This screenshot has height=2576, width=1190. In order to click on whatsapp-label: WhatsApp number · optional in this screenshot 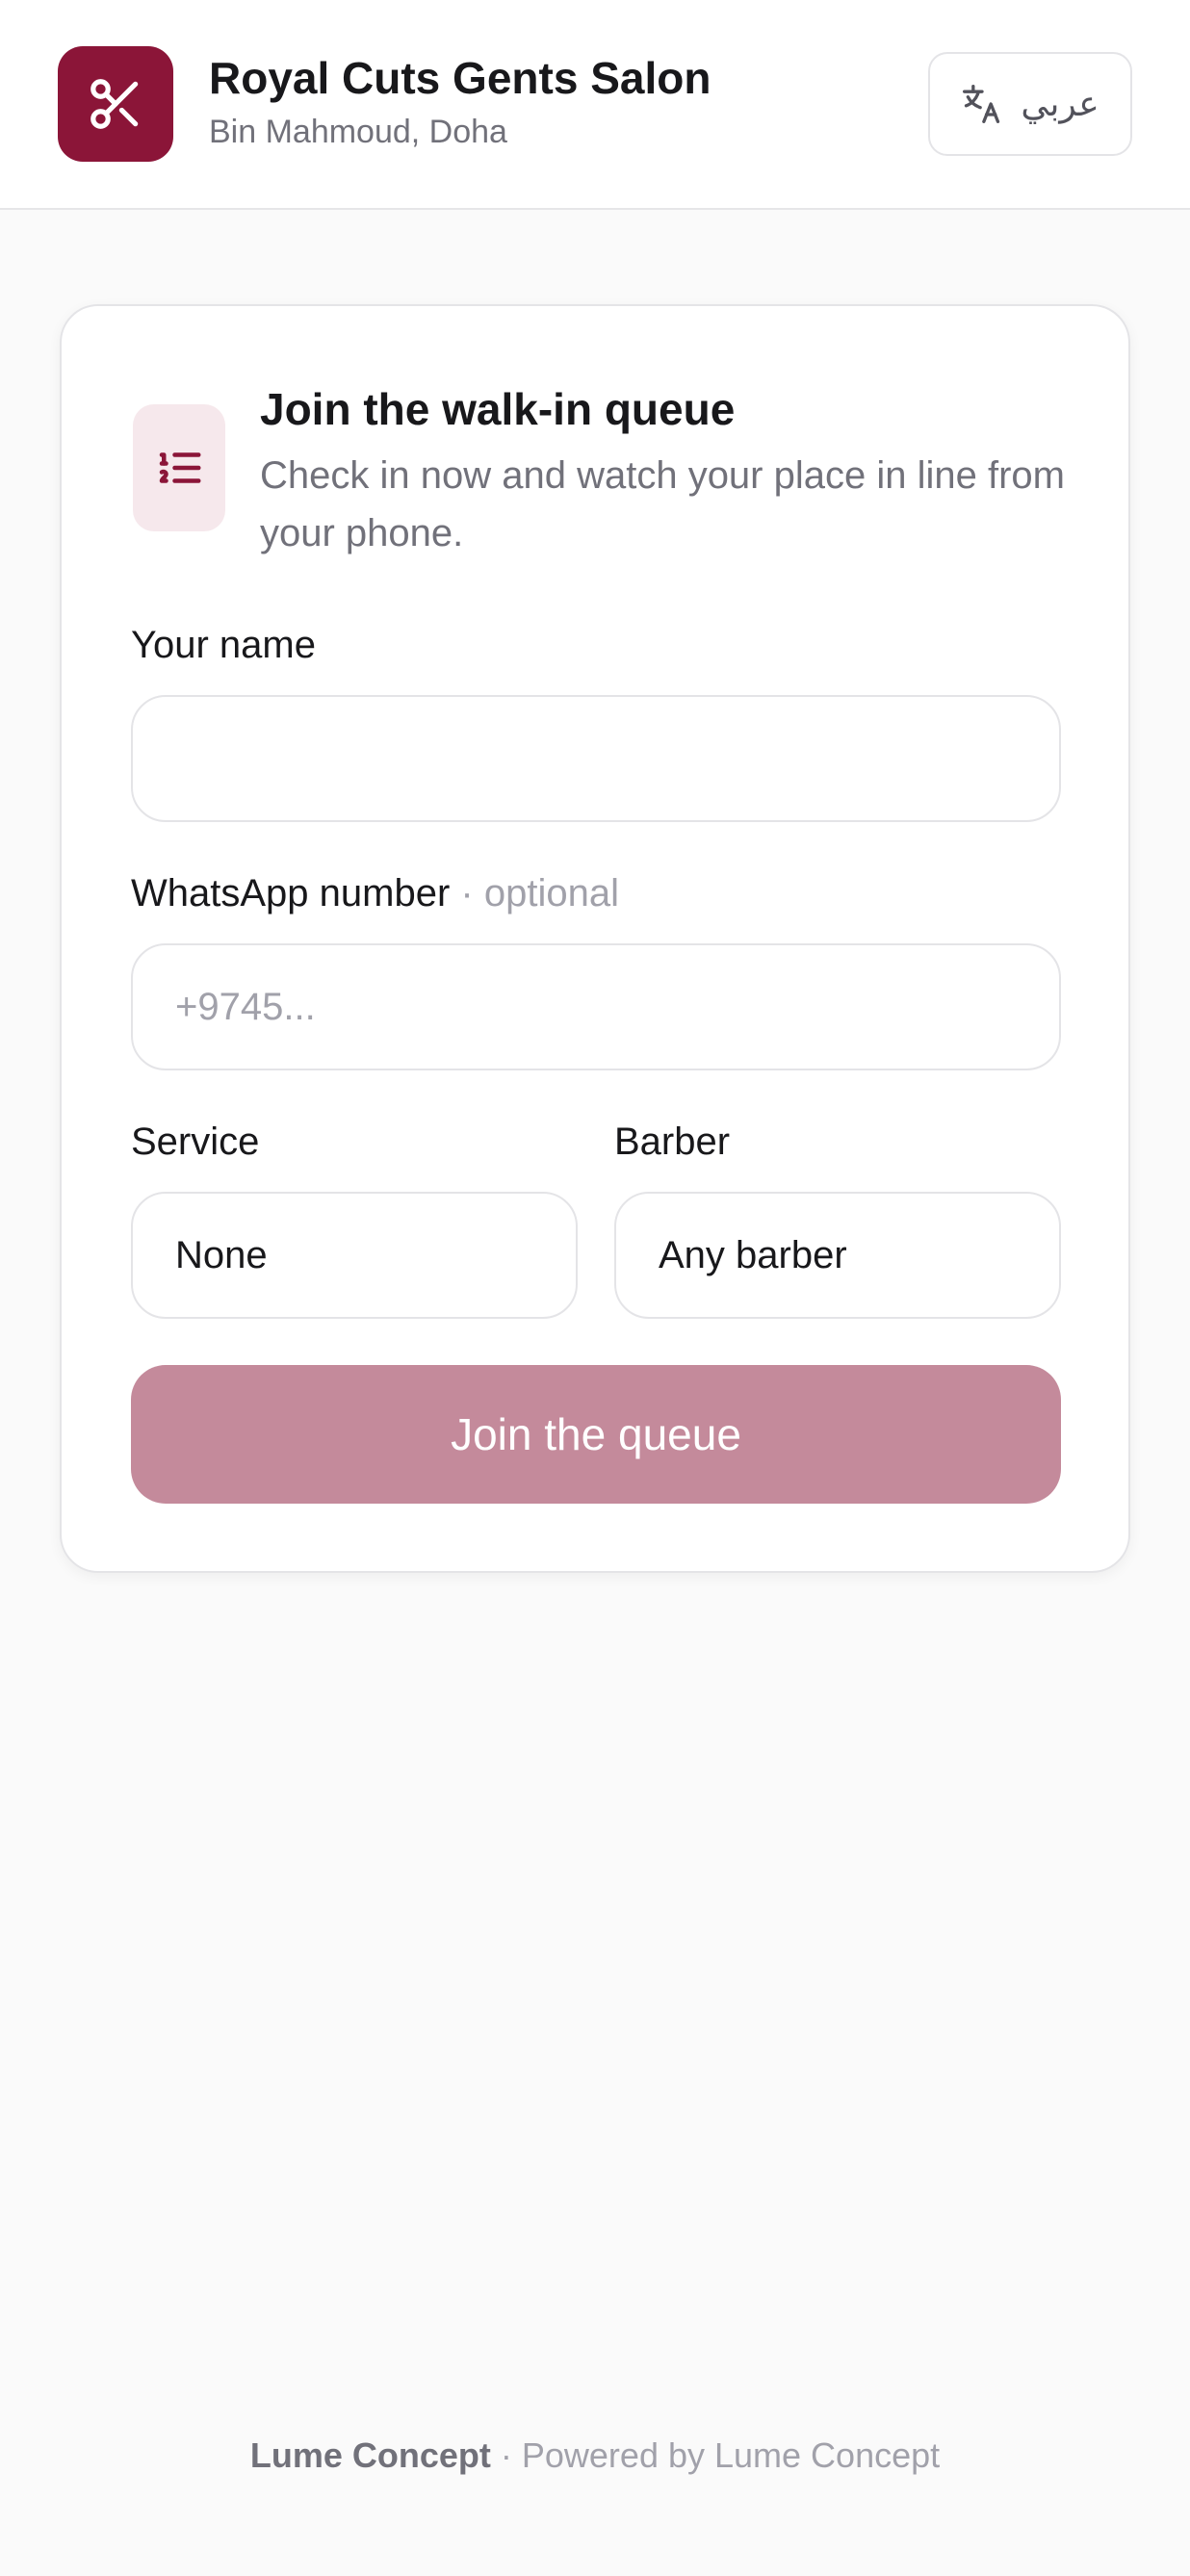, I will do `click(375, 893)`.